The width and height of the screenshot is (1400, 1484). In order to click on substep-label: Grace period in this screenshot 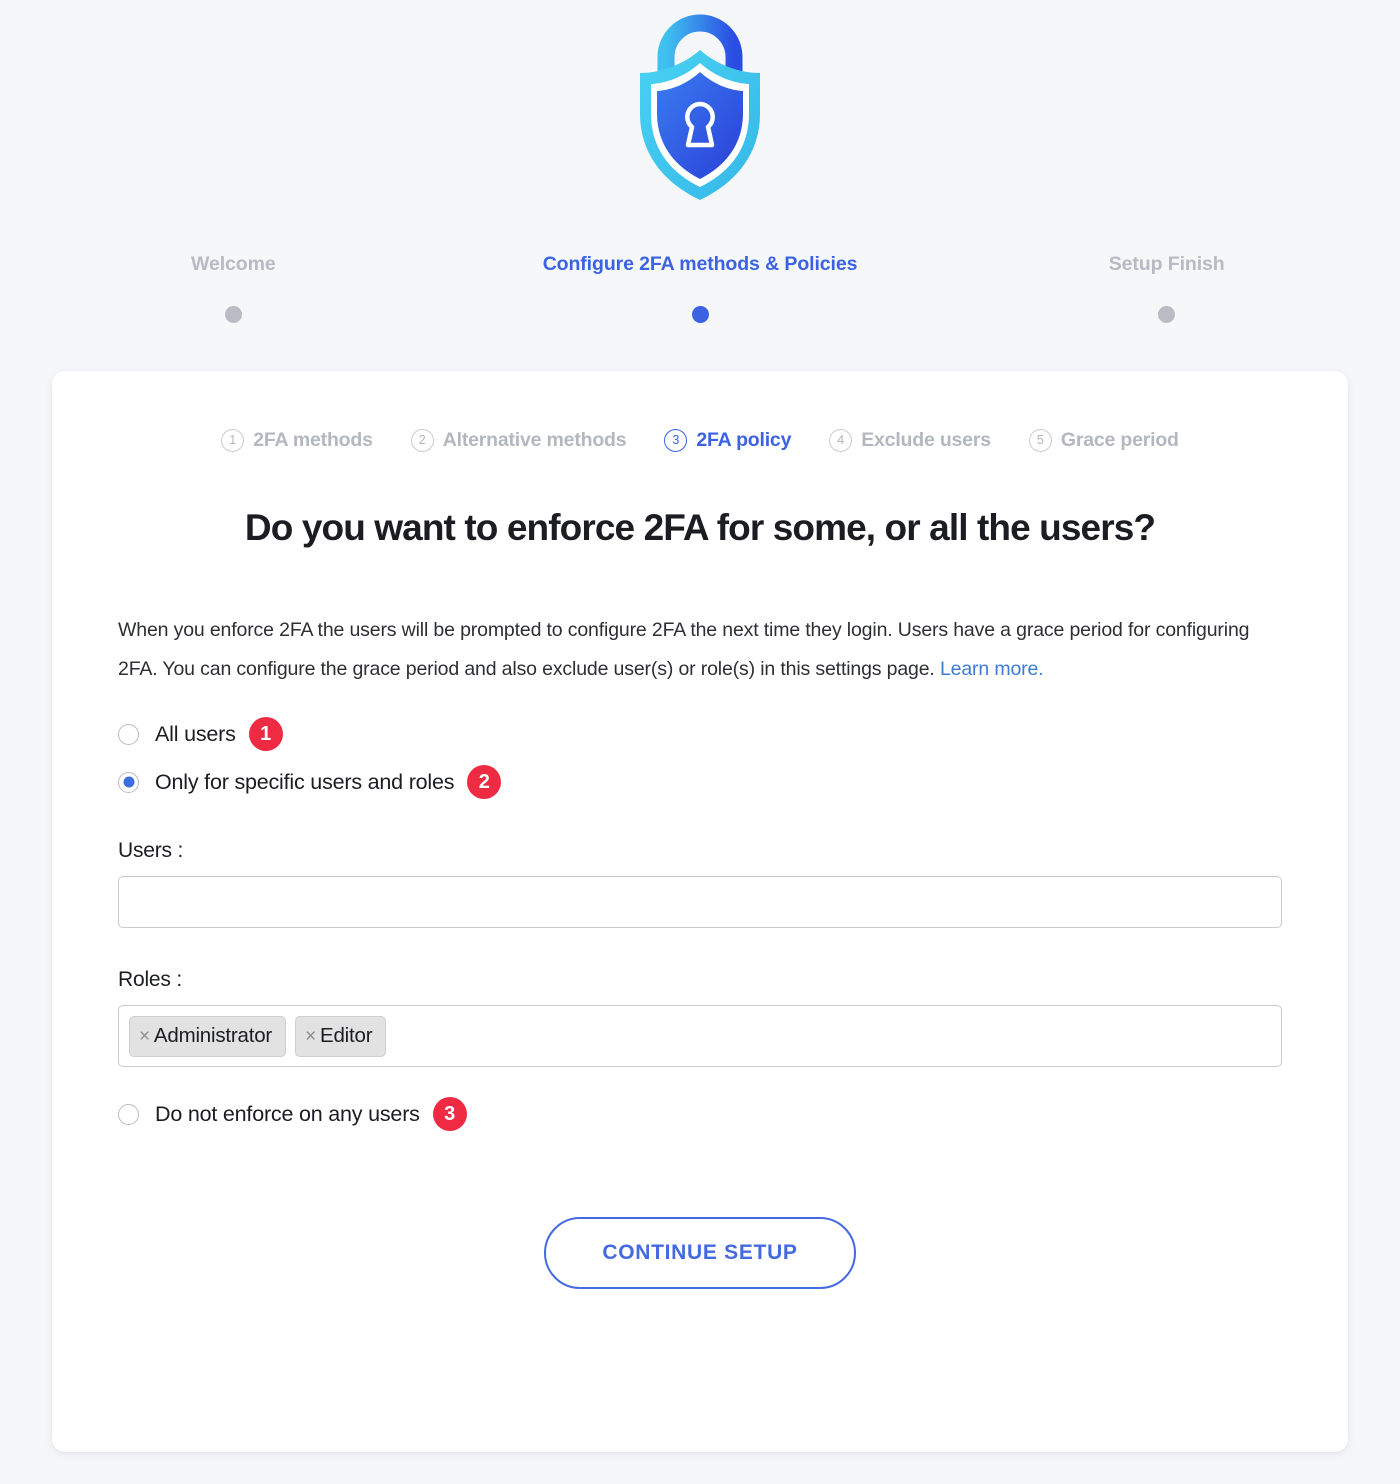, I will do `click(1119, 440)`.